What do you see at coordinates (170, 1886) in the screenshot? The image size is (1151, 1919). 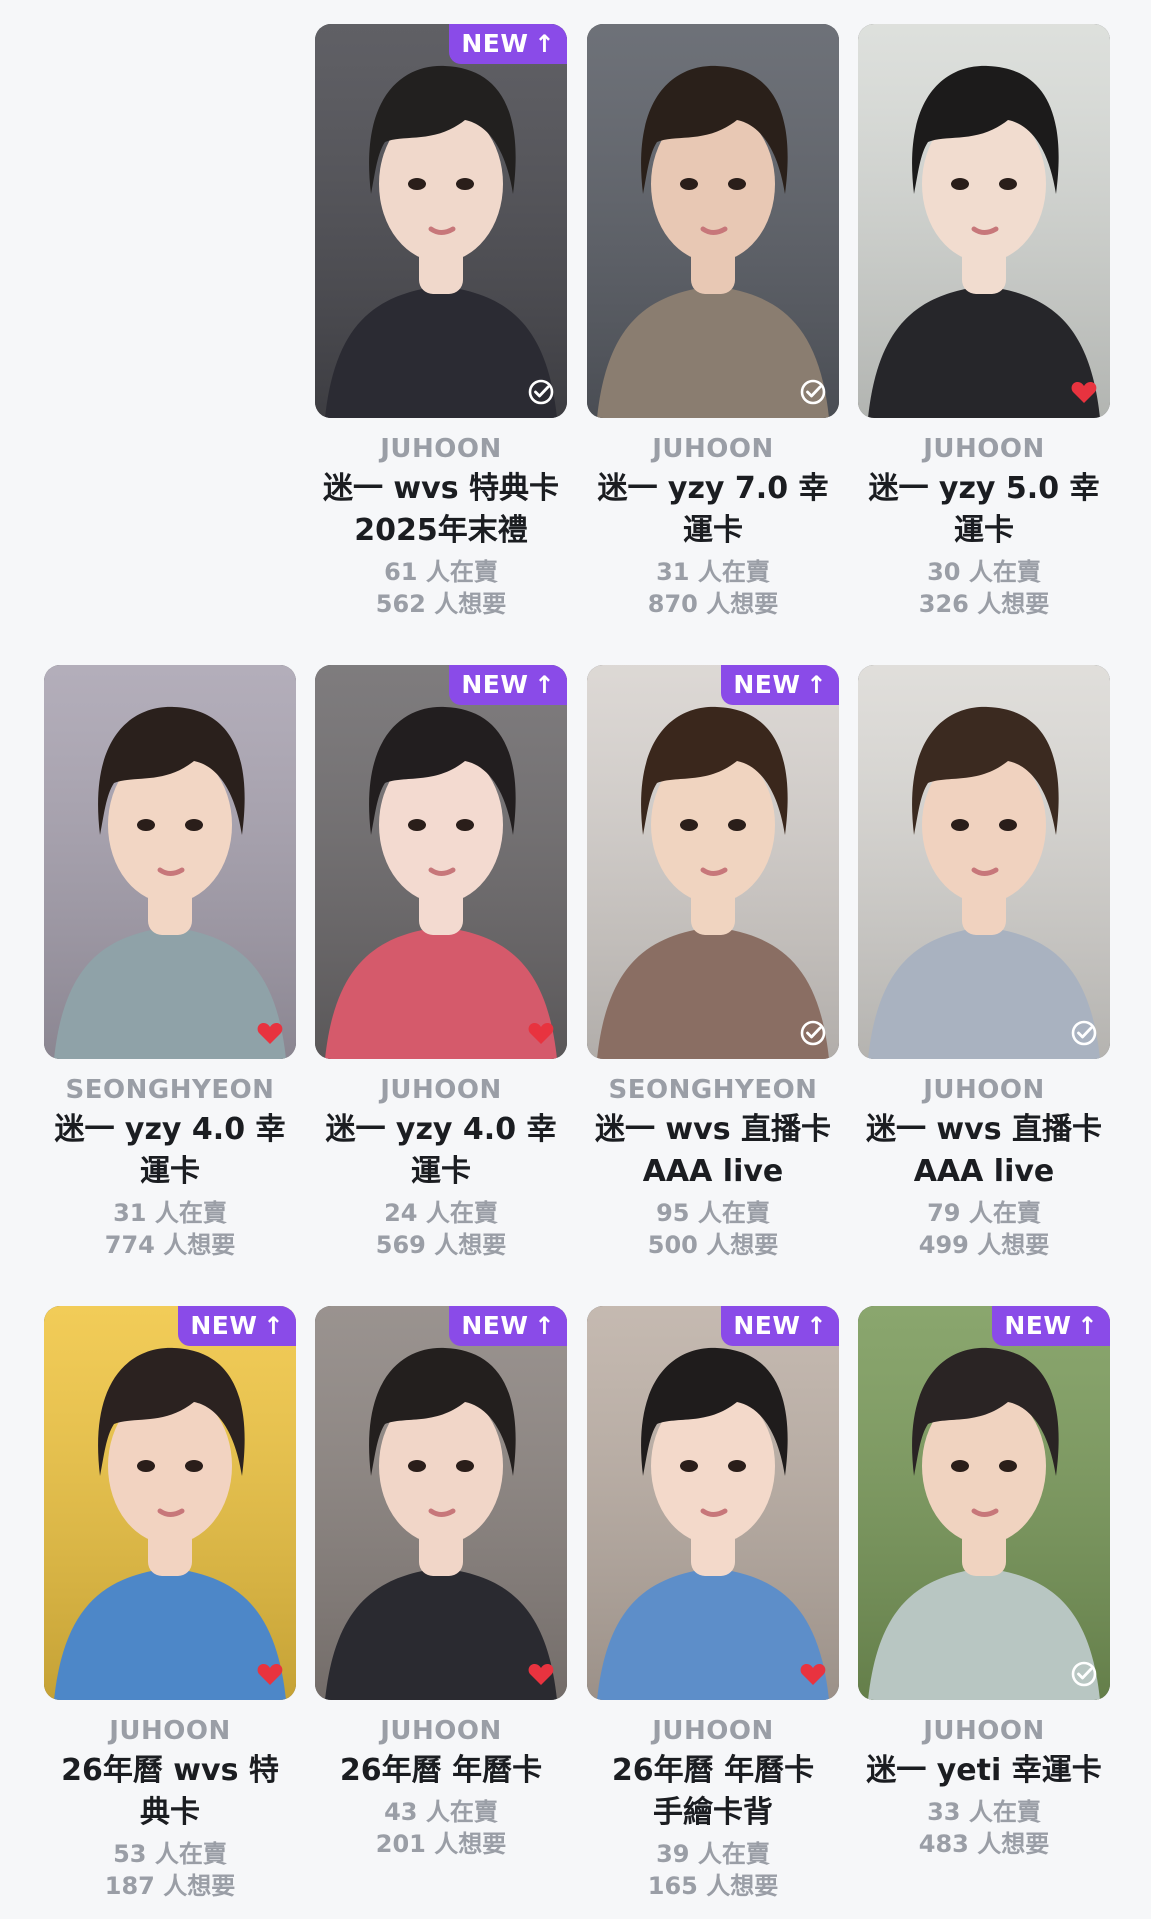 I see `wanted-count: 187 人想要` at bounding box center [170, 1886].